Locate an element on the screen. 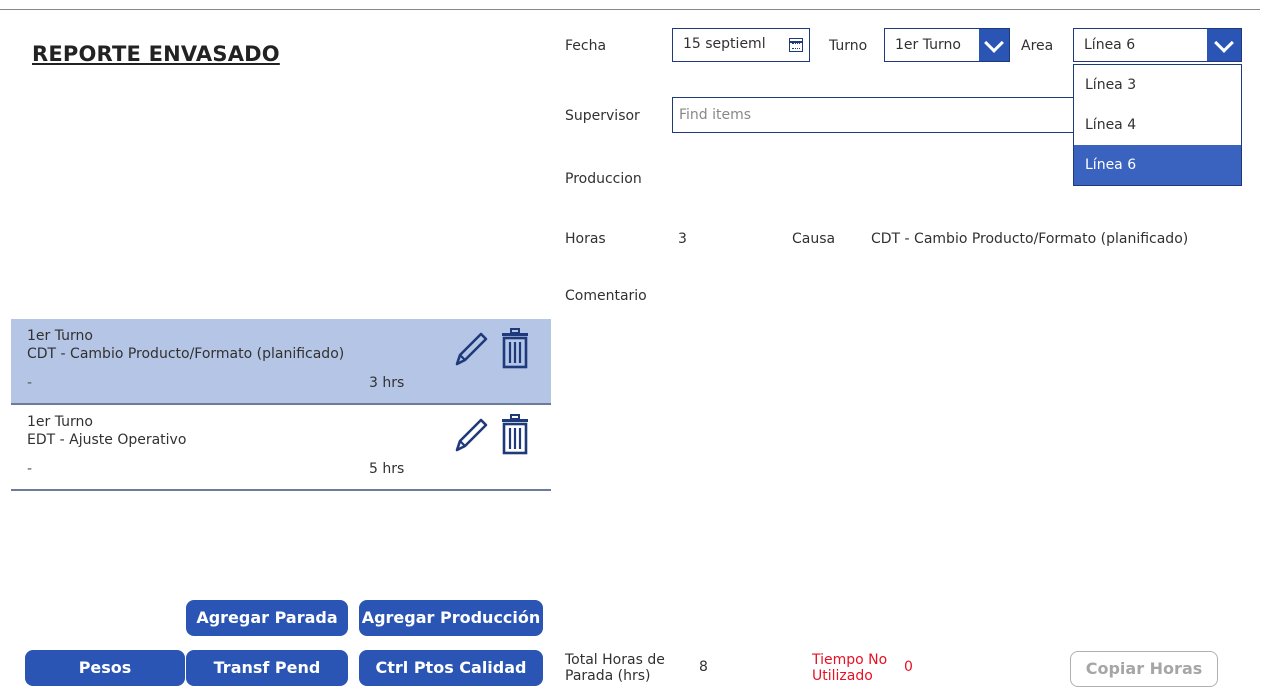  pesos-button: Pesos is located at coordinates (105, 668).